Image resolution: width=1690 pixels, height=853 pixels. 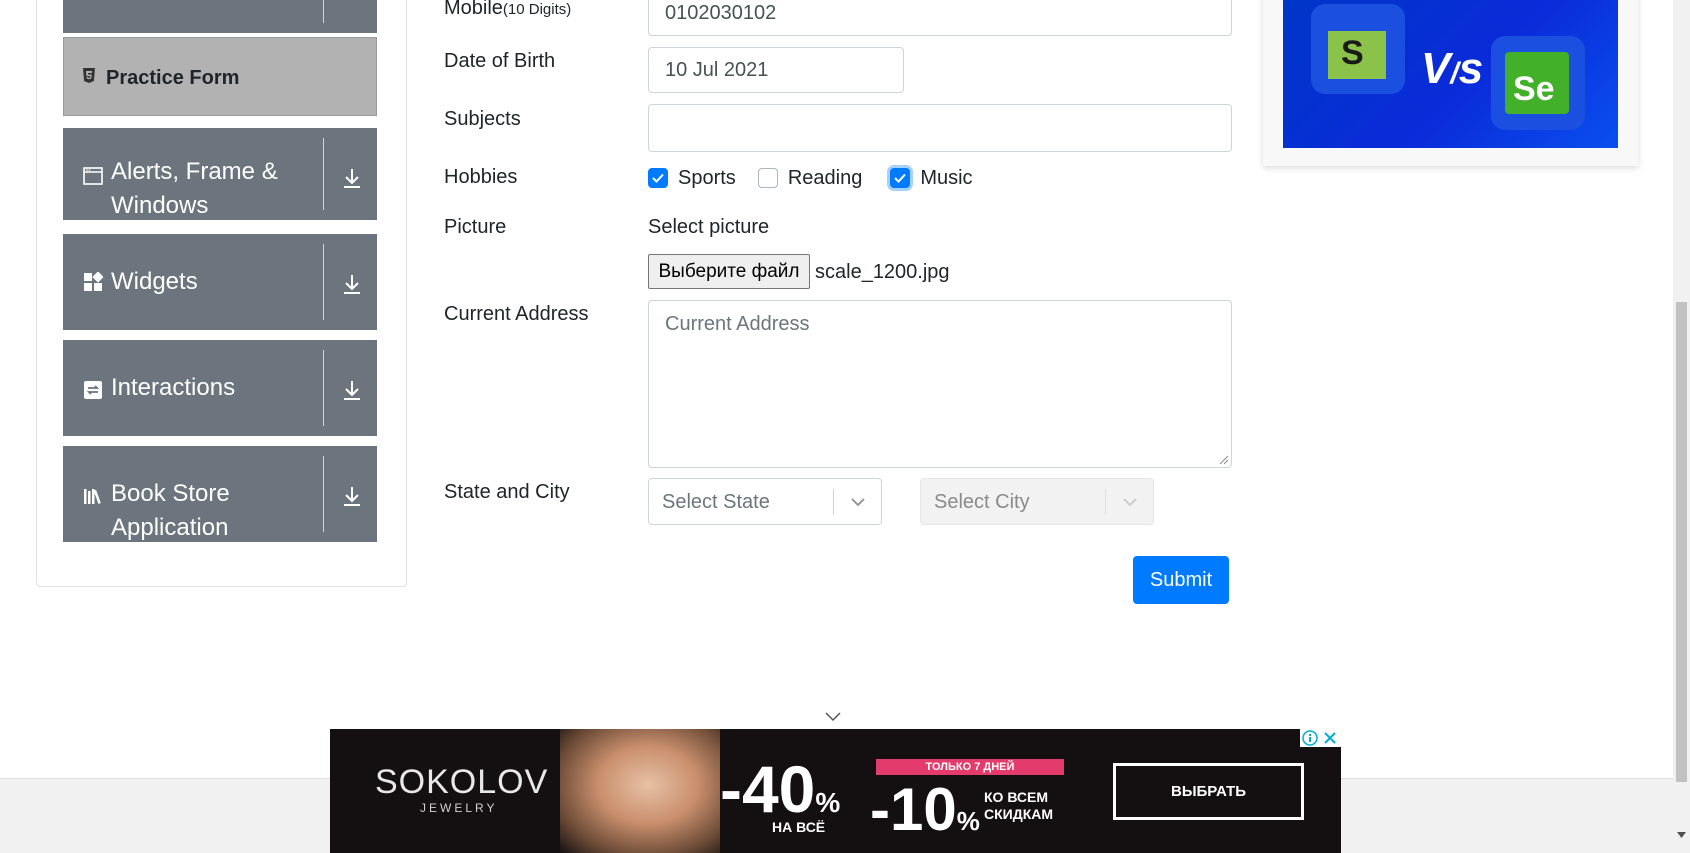 What do you see at coordinates (220, 16) in the screenshot?
I see `sidebar-group-forms` at bounding box center [220, 16].